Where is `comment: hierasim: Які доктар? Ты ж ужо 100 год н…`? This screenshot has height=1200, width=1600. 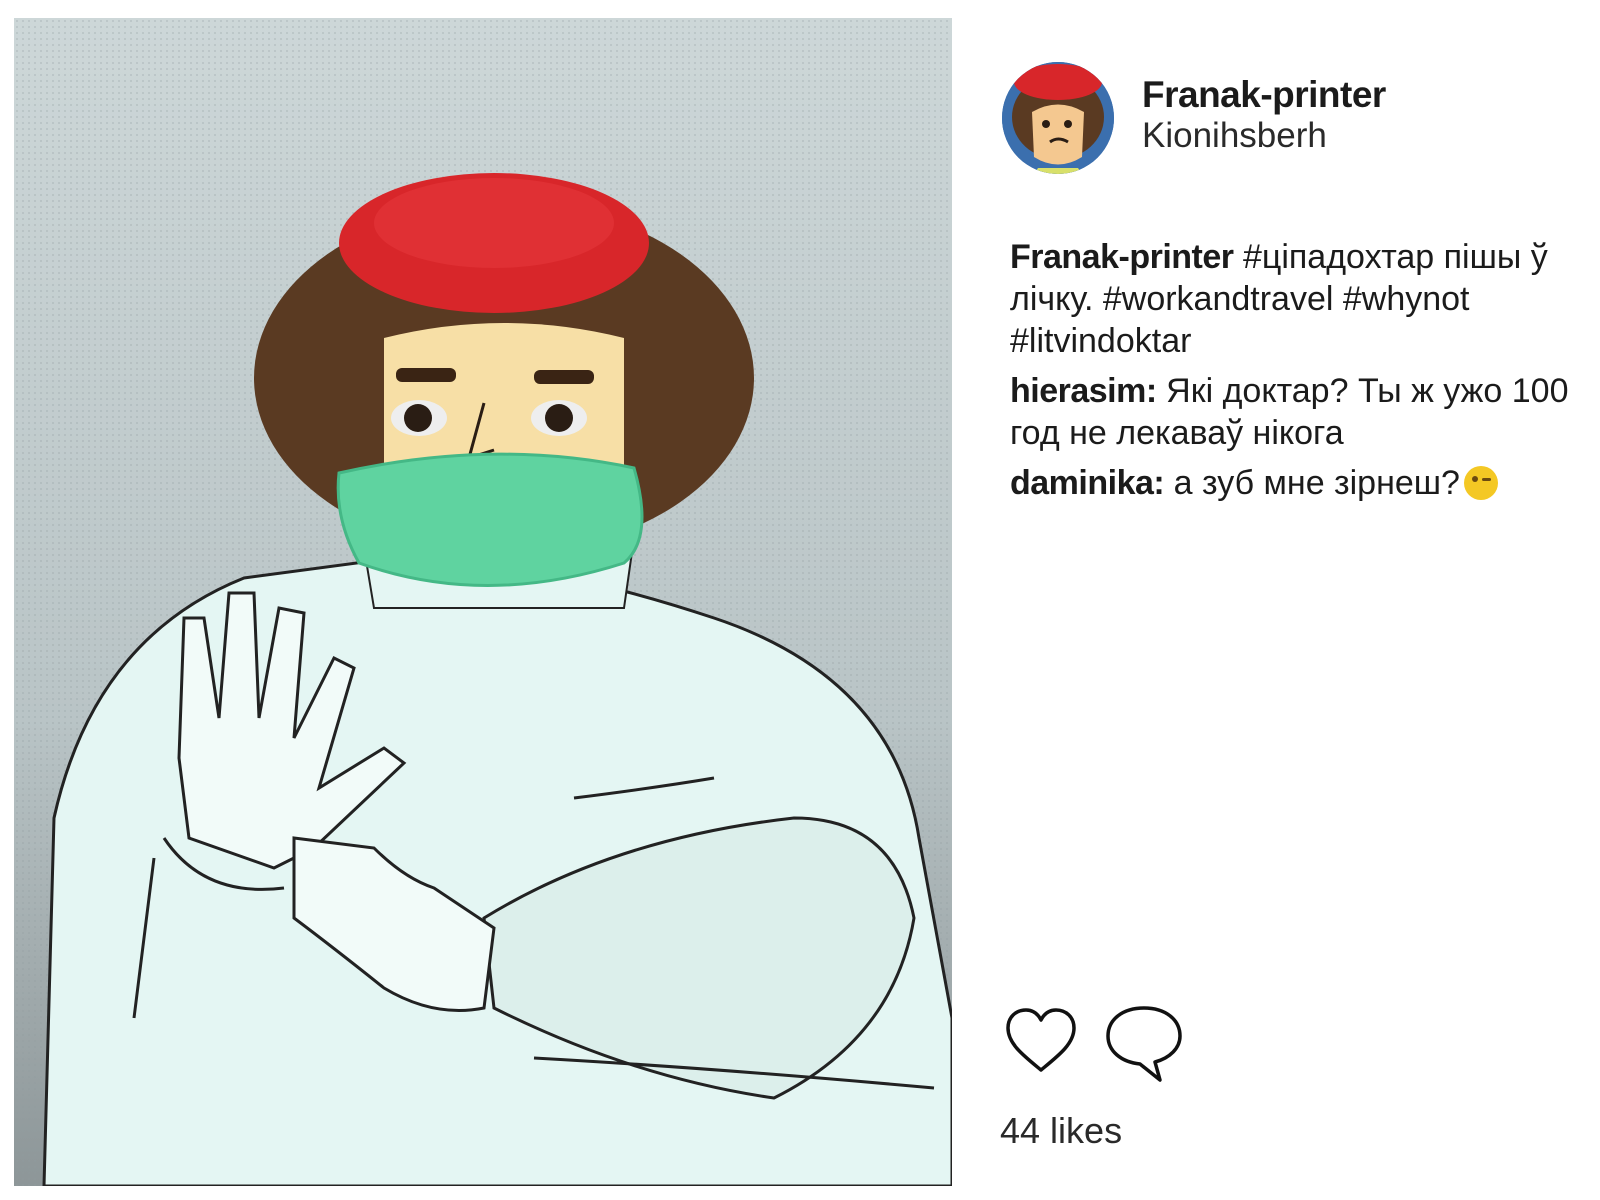 comment: hierasim: Які доктар? Ты ж ужо 100 год н… is located at coordinates (1296, 412).